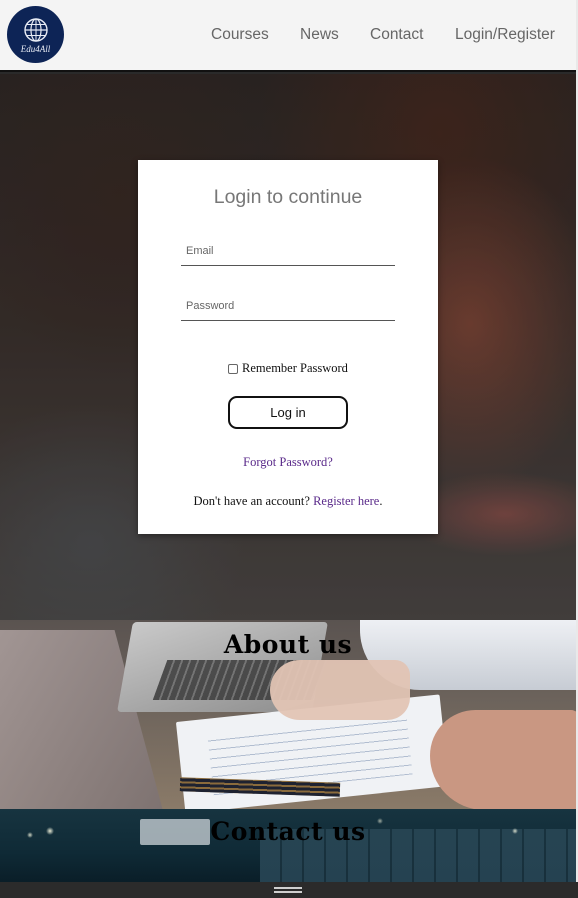 The width and height of the screenshot is (578, 898). What do you see at coordinates (251, 501) in the screenshot?
I see `register-prompt: Don't have an account?` at bounding box center [251, 501].